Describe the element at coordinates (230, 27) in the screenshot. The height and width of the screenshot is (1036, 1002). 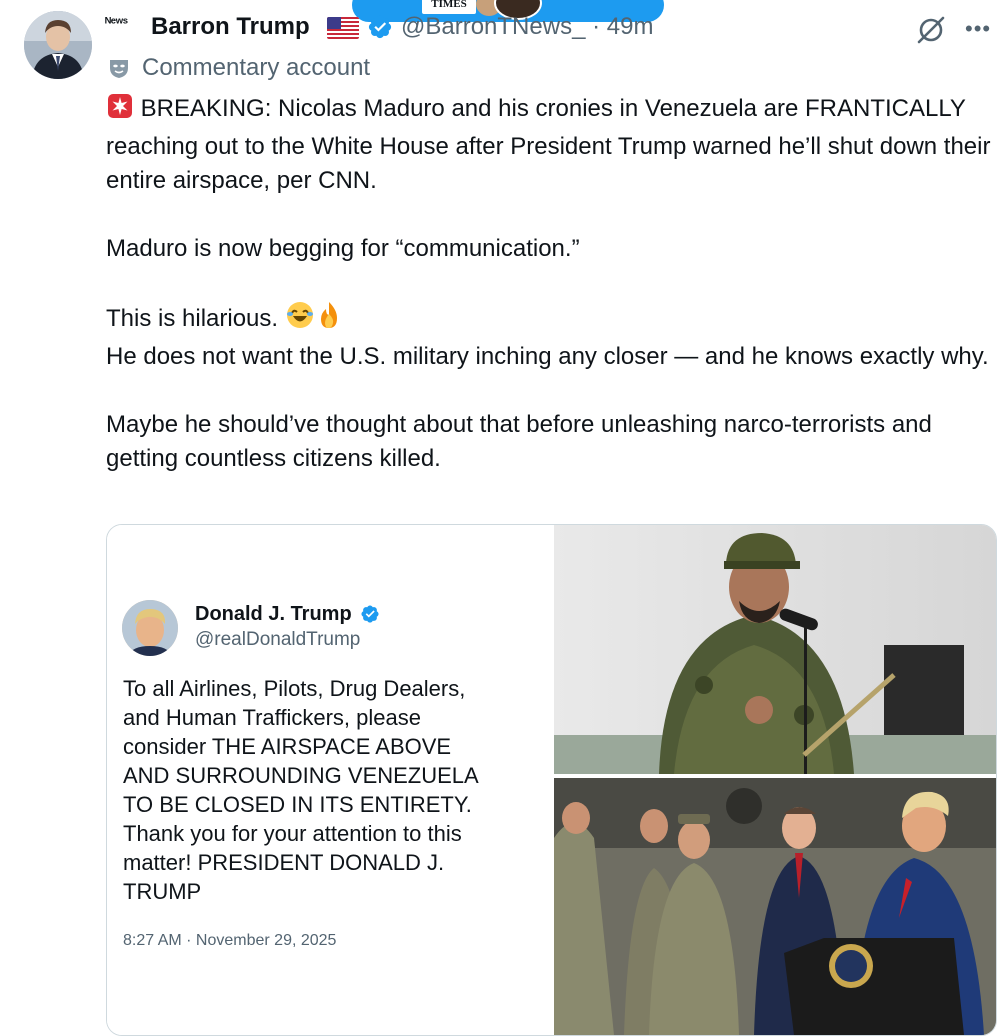
I see `author-name: Barron Trump` at that location.